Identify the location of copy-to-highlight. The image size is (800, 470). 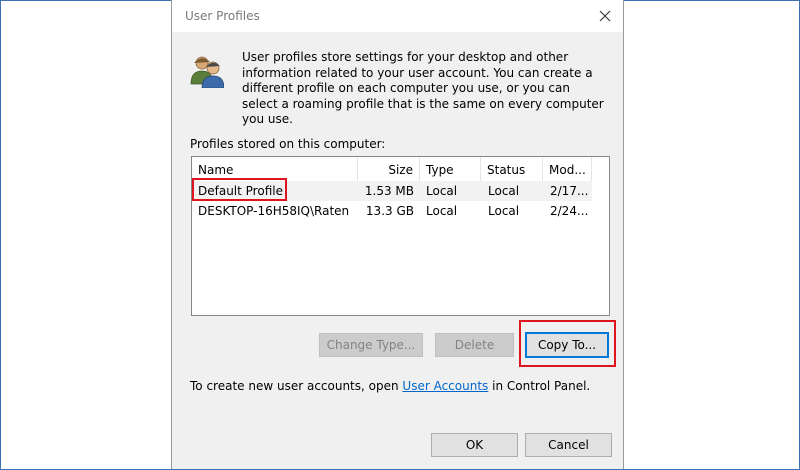
(567, 343).